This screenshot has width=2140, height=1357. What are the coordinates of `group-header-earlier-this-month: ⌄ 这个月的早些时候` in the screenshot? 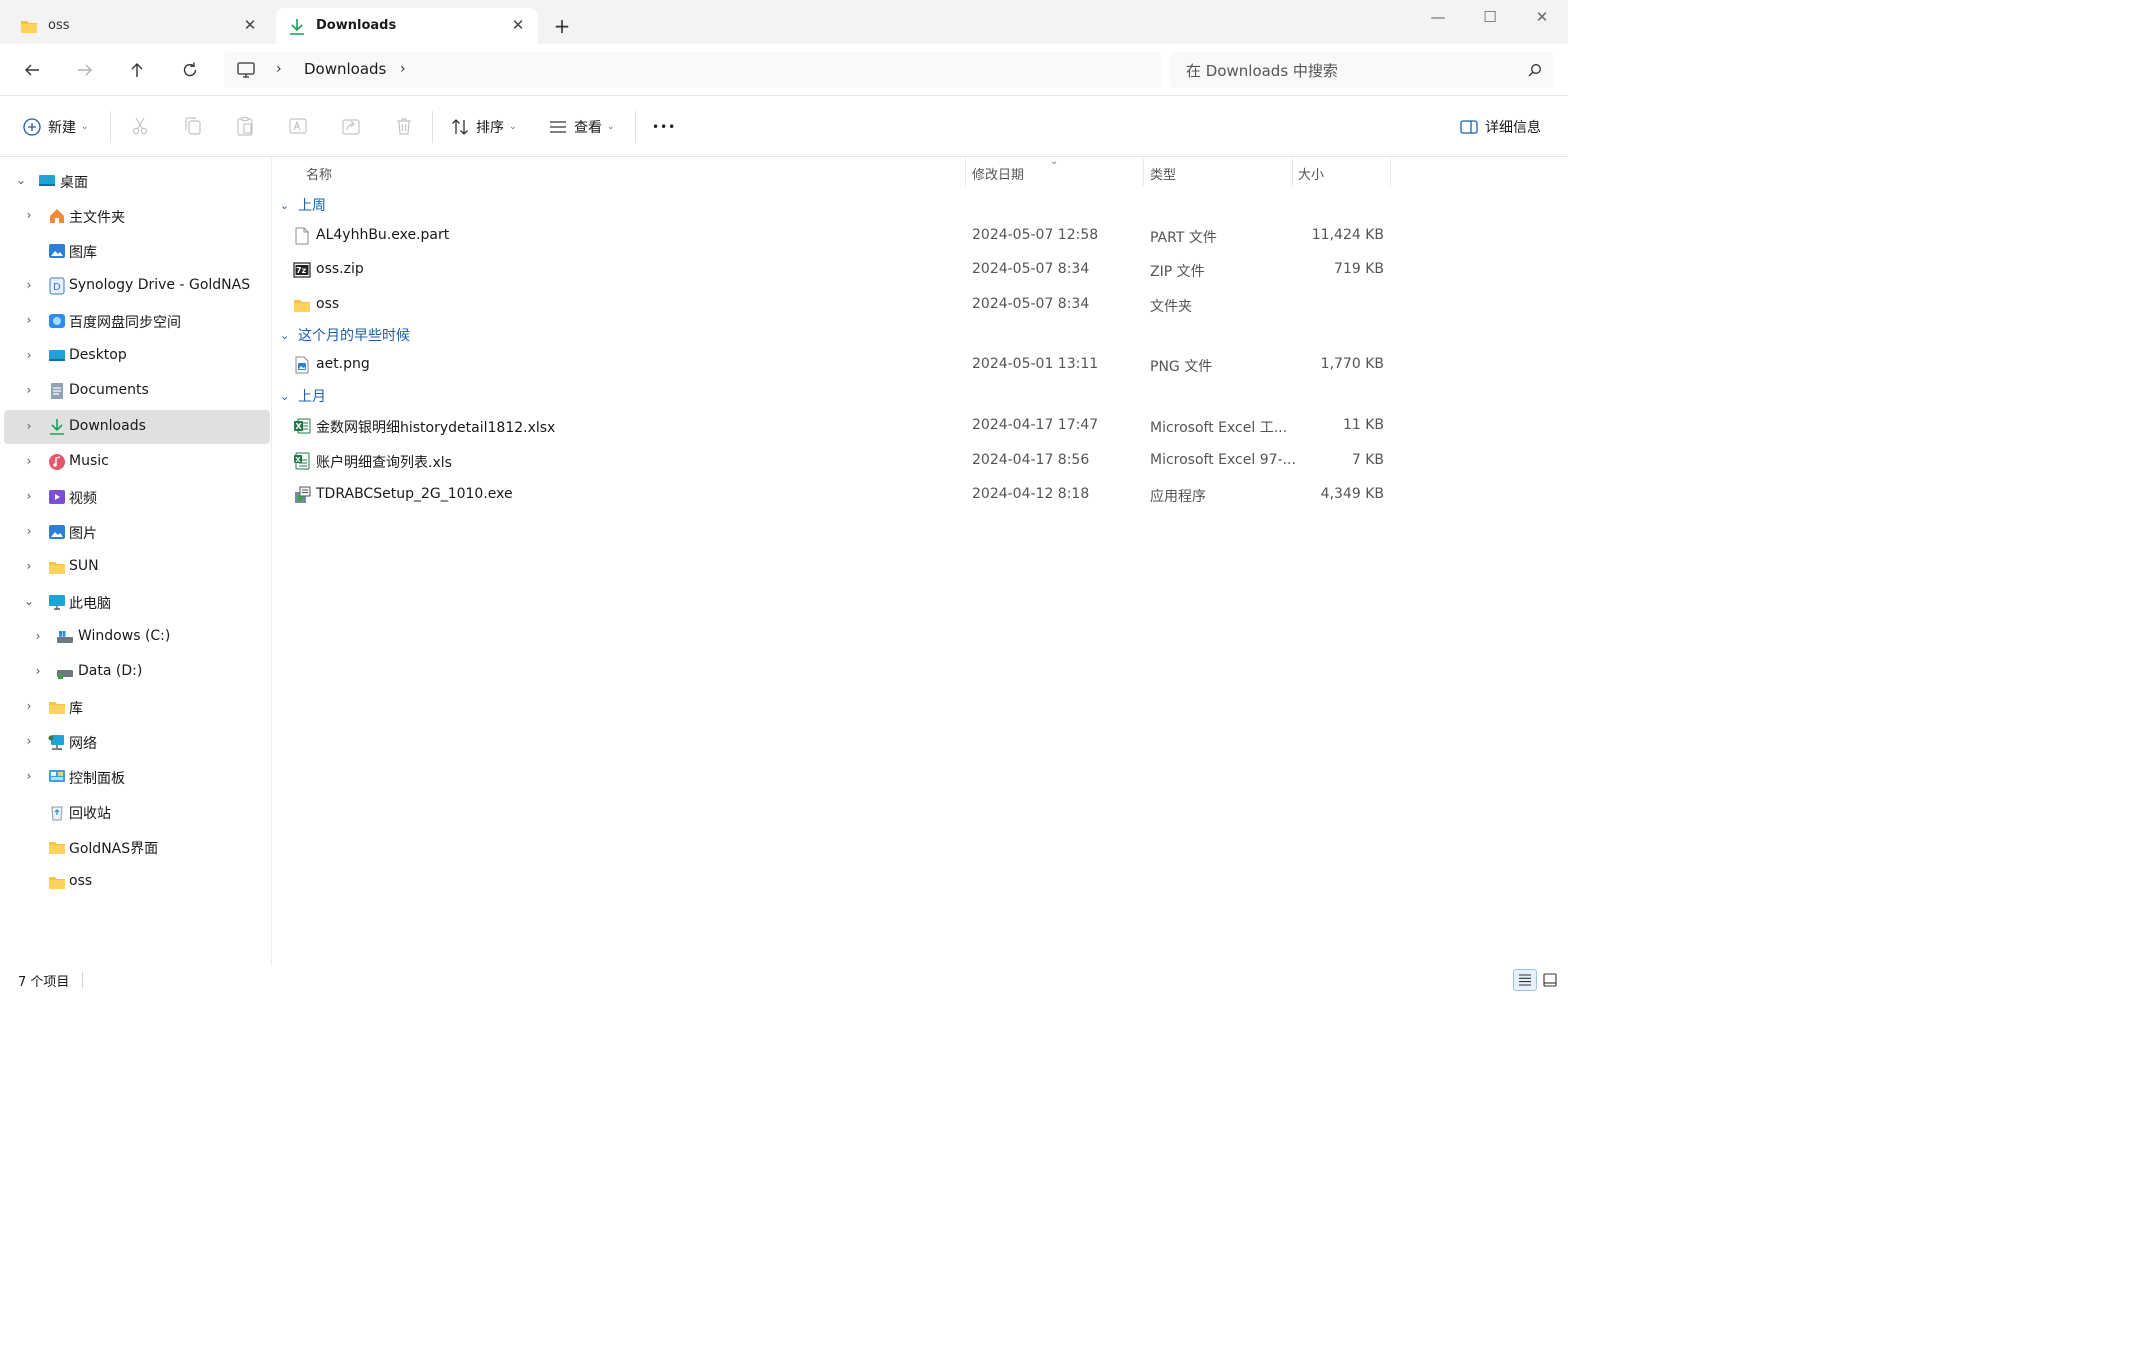 It's located at (345, 335).